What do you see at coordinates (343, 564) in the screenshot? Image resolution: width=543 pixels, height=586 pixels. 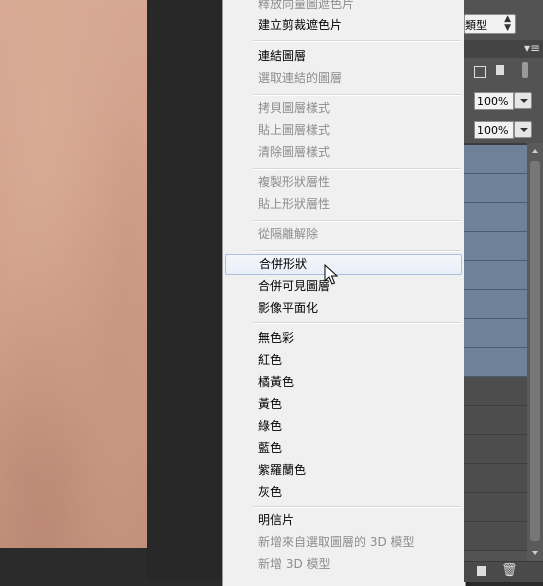 I see `menu-item-new-3d-model: 新增 3D 模型` at bounding box center [343, 564].